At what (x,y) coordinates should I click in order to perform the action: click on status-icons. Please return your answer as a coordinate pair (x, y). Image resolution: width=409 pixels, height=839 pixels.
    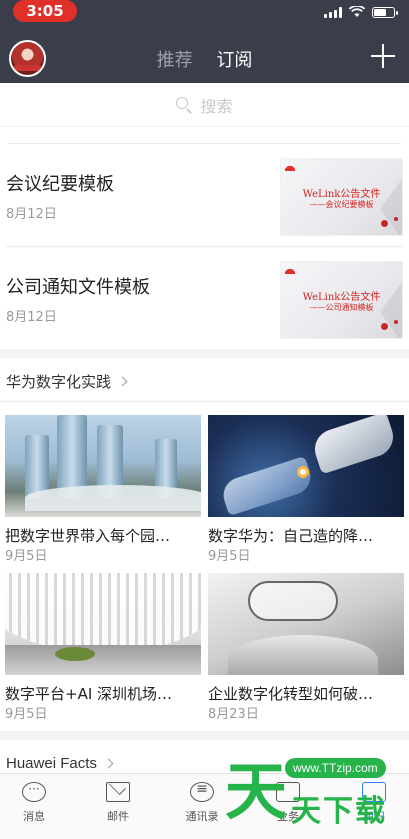
    Looking at the image, I should click on (361, 12).